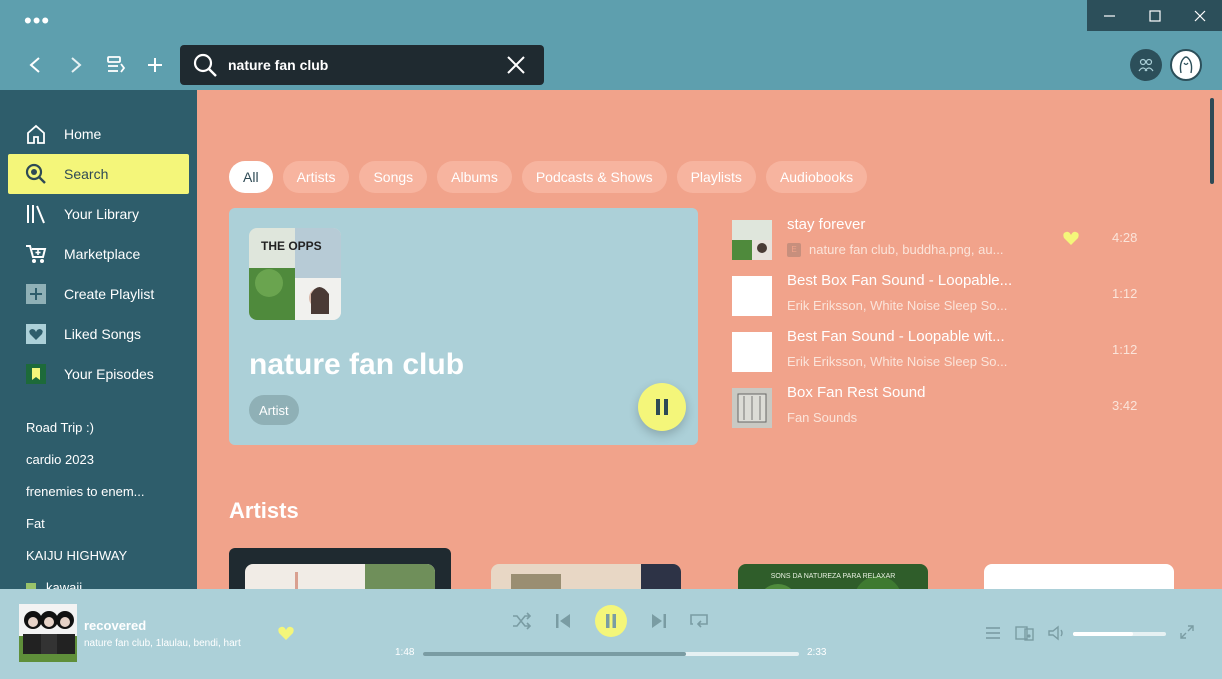  I want to click on pause-button, so click(662, 407).